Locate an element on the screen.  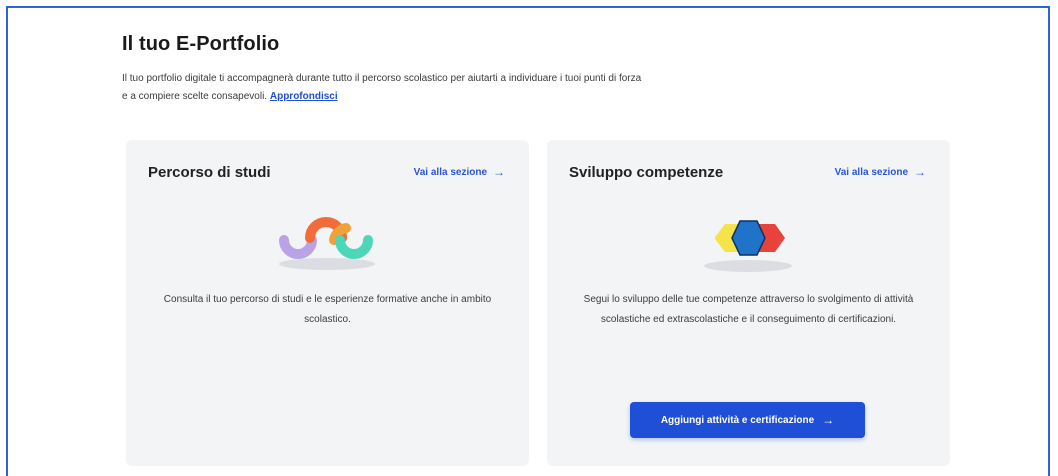
card-title: Sviluppo competenze is located at coordinates (646, 172).